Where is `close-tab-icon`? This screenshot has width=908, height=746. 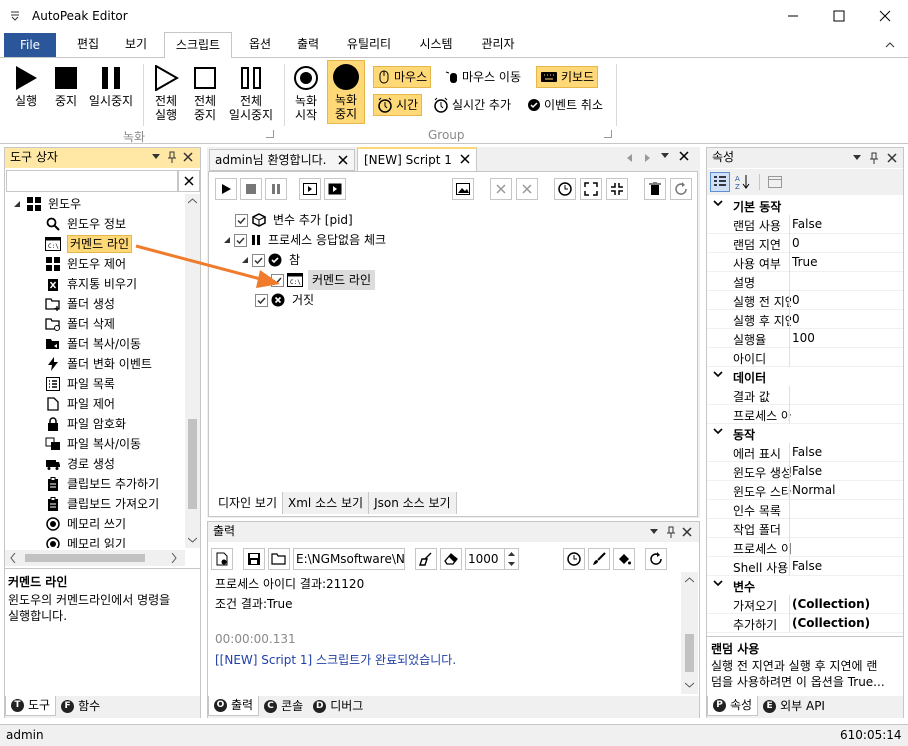 close-tab-icon is located at coordinates (343, 160).